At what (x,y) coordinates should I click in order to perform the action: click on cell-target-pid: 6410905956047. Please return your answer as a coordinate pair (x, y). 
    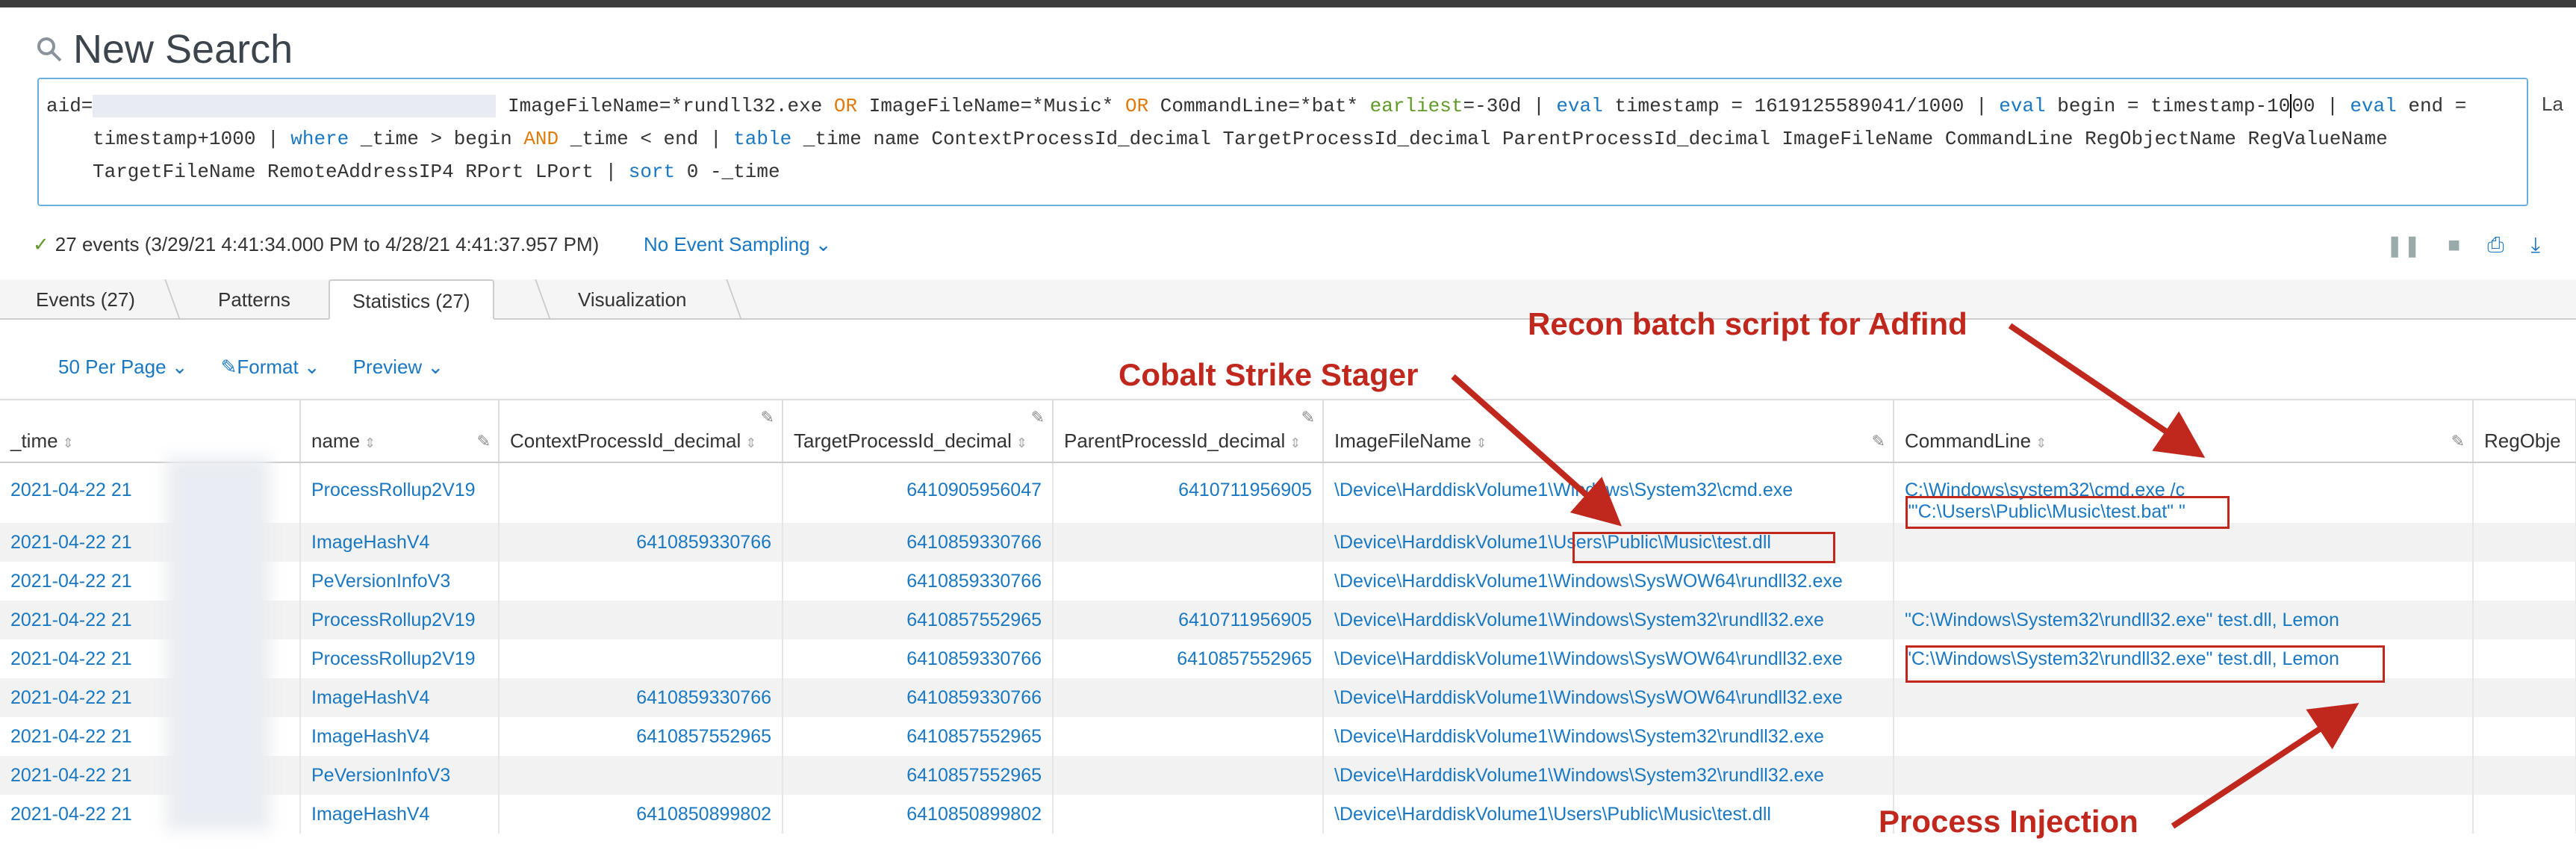
    Looking at the image, I should click on (918, 492).